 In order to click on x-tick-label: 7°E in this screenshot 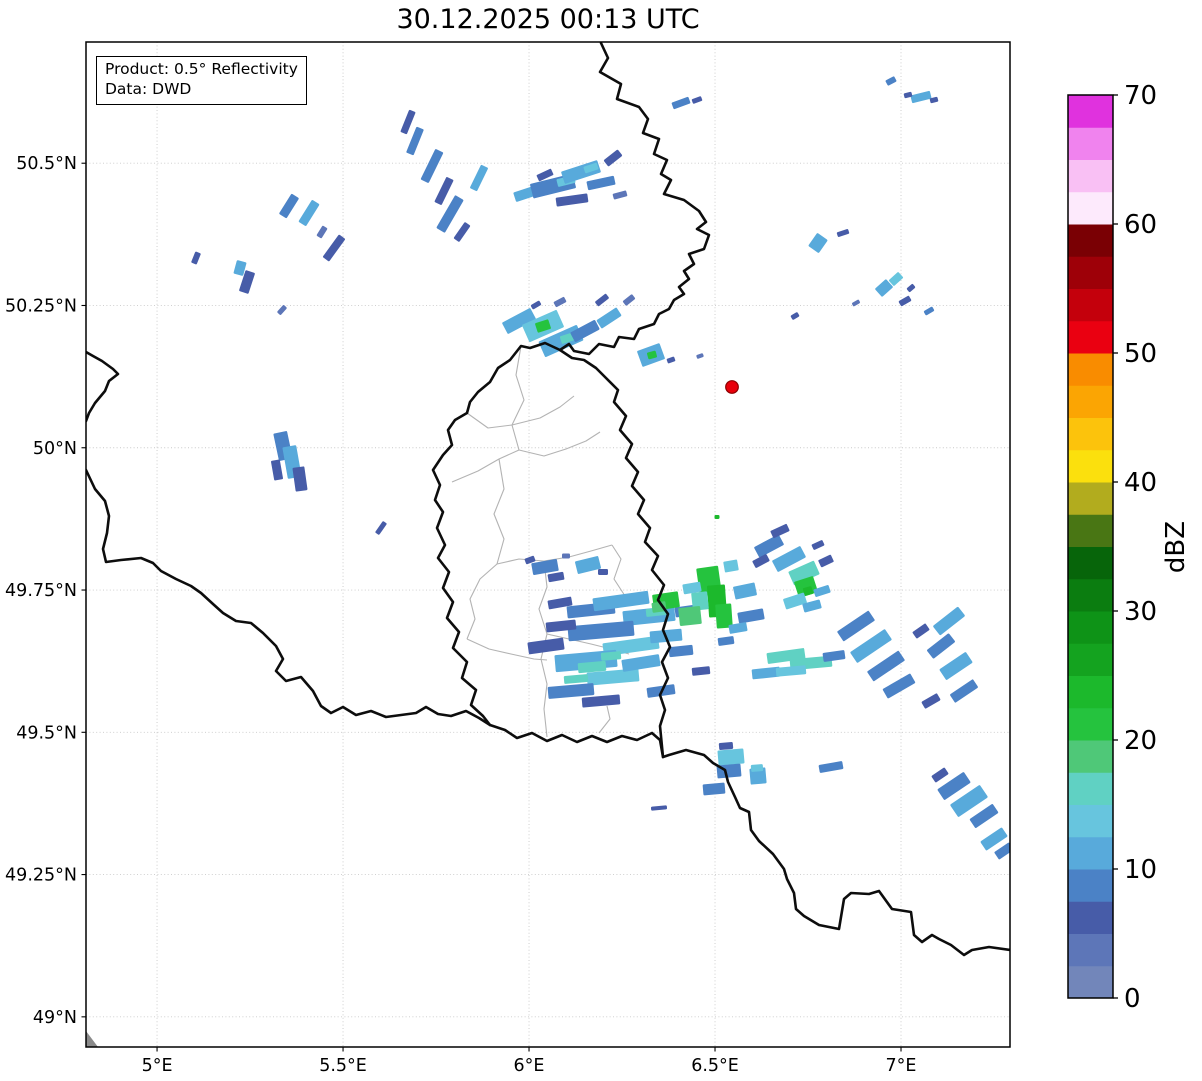, I will do `click(901, 1066)`.